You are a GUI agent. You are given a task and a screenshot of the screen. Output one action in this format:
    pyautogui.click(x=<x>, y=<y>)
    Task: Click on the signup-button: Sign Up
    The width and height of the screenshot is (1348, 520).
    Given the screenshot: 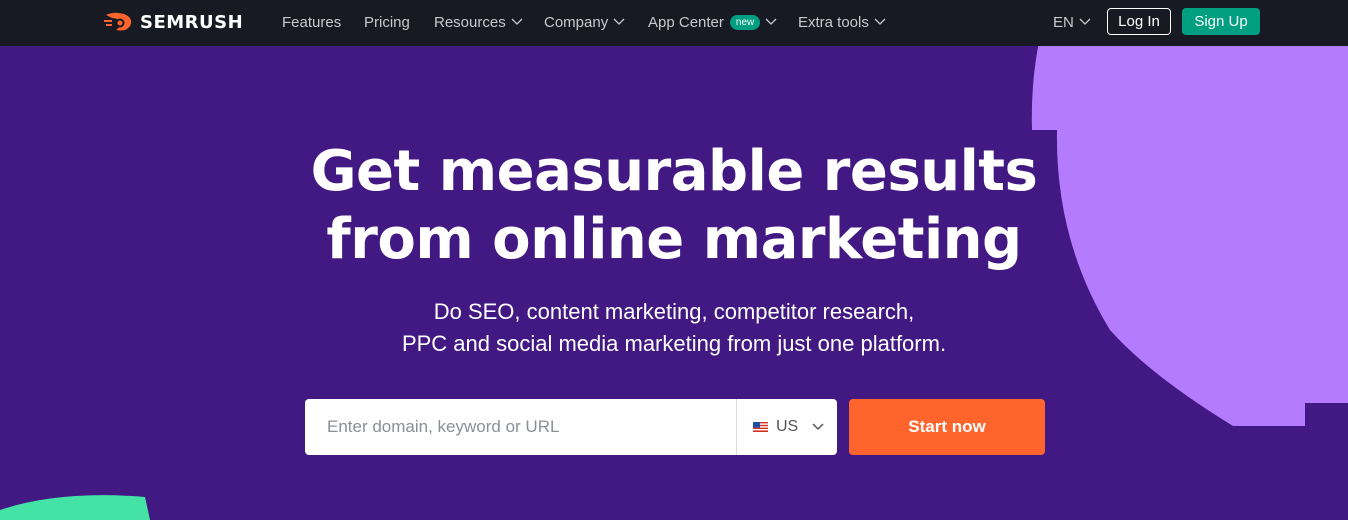 What is the action you would take?
    pyautogui.click(x=1221, y=21)
    